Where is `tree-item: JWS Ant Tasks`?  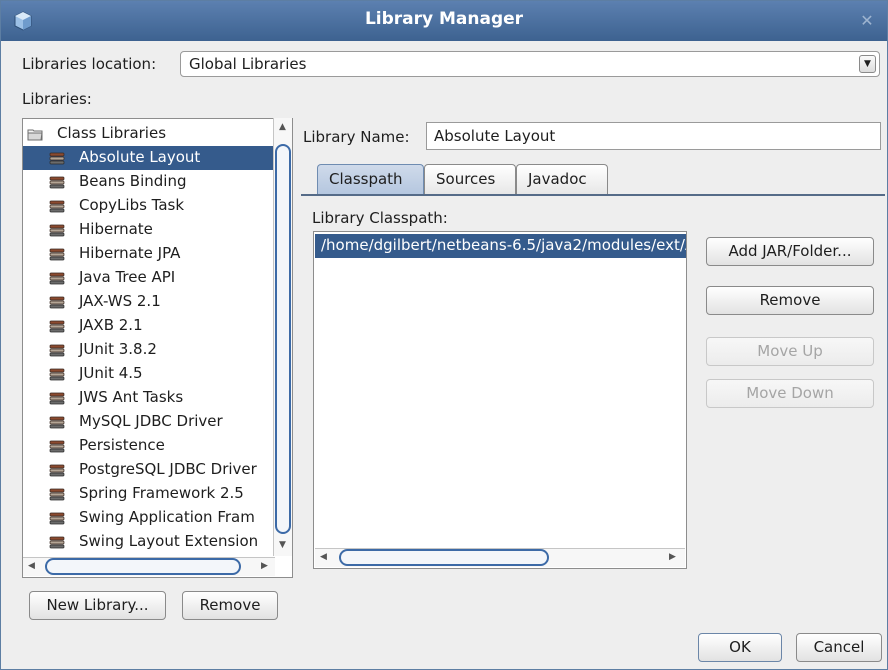 tree-item: JWS Ant Tasks is located at coordinates (148, 398).